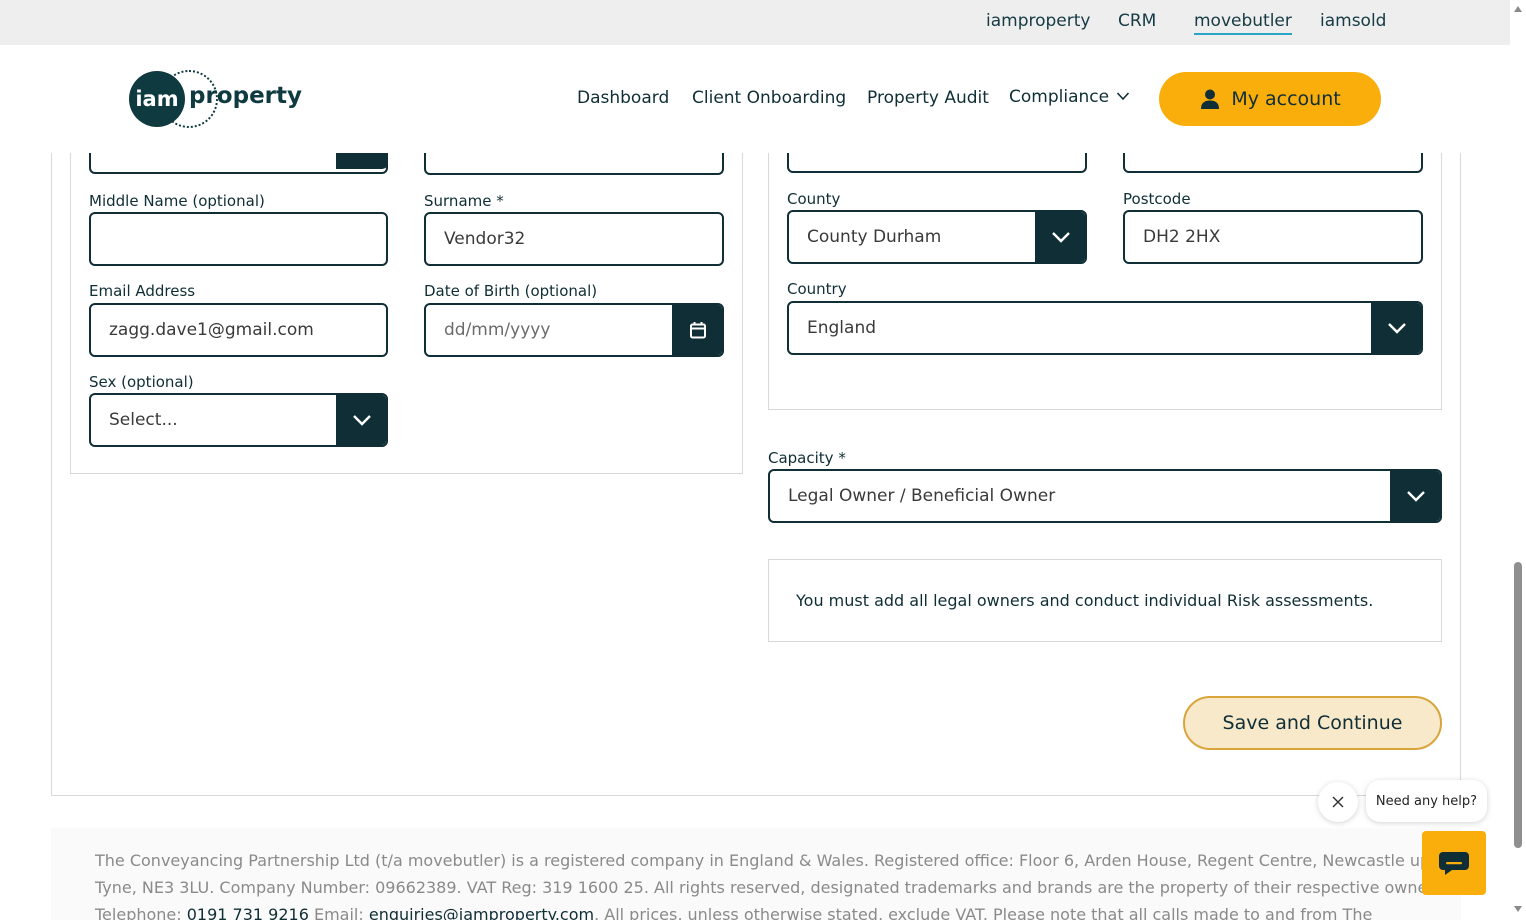  Describe the element at coordinates (1105, 496) in the screenshot. I see `capacity-select: Legal Owner / Beneficial Owner` at that location.